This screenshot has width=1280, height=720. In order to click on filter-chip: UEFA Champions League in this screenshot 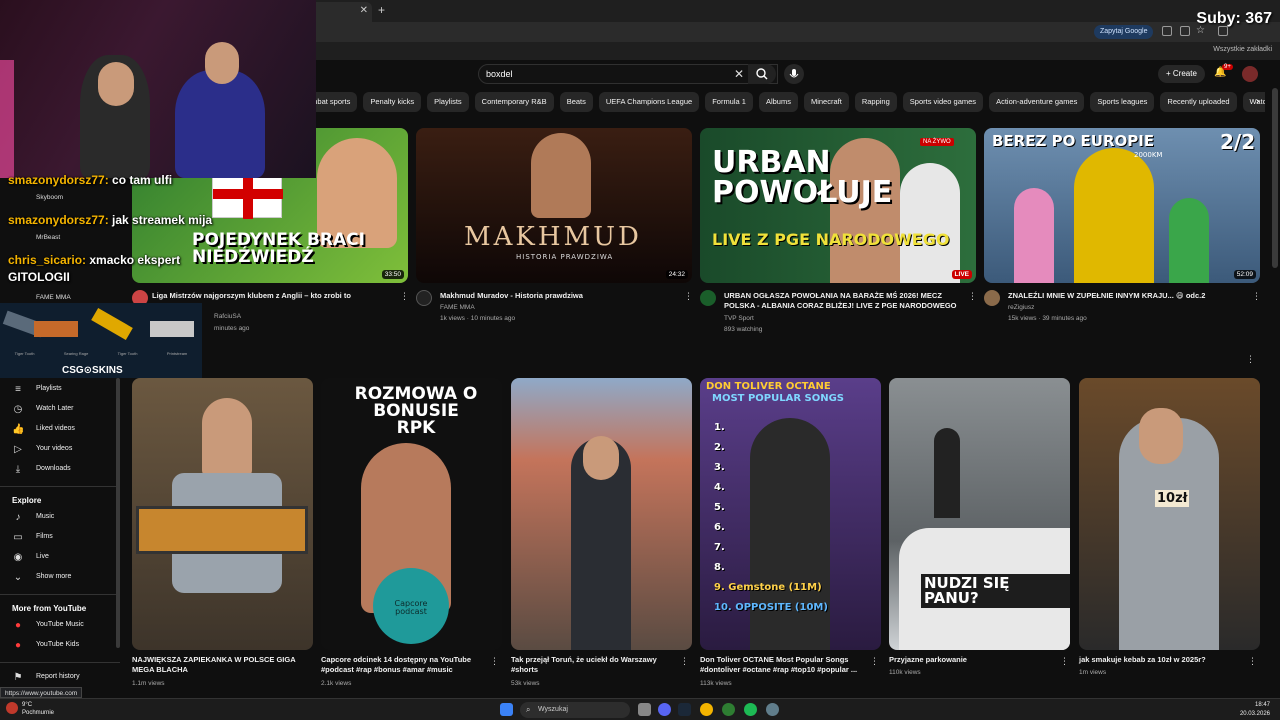, I will do `click(649, 102)`.